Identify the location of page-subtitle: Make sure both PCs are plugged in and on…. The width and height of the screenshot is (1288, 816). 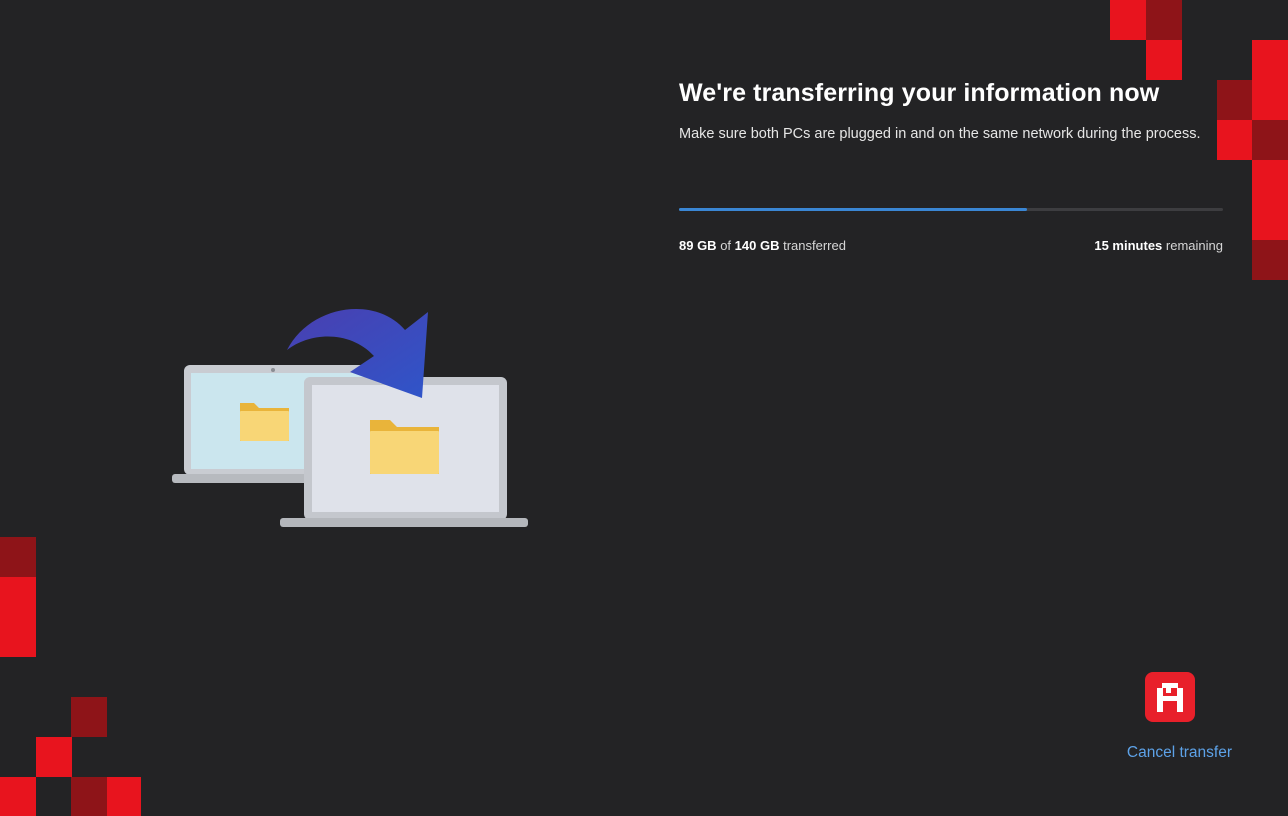
(940, 134).